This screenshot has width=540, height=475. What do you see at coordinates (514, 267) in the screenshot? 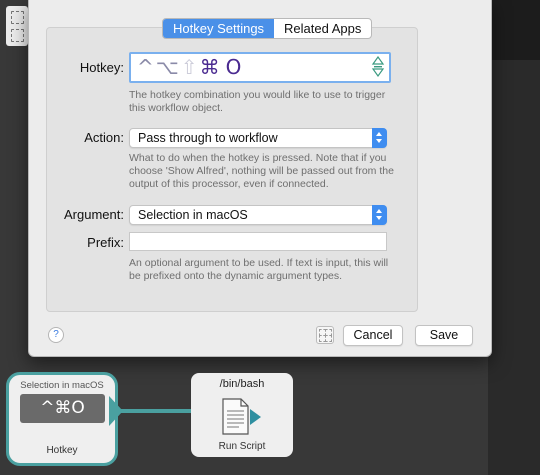
I see `canvas-edge` at bounding box center [514, 267].